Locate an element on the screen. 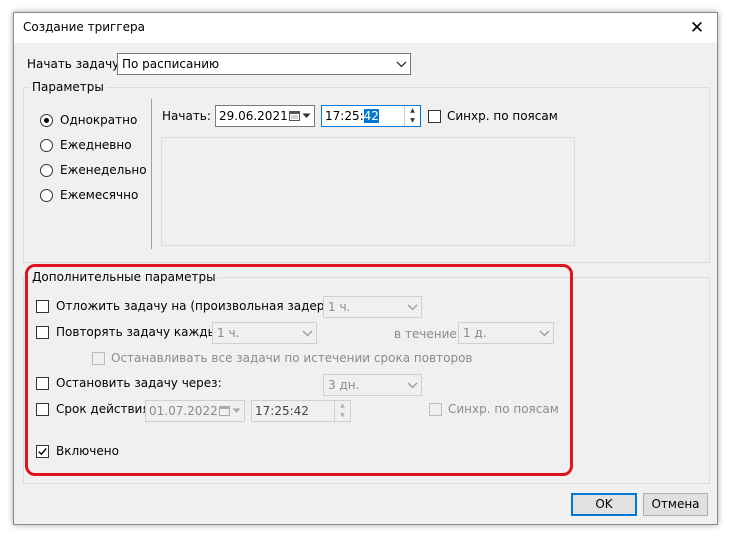 The image size is (731, 538). chevron-down-icon is located at coordinates (401, 64).